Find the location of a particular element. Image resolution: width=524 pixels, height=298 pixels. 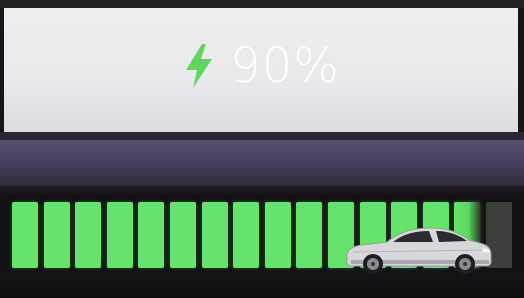

lightning-bolt-icon is located at coordinates (199, 66).